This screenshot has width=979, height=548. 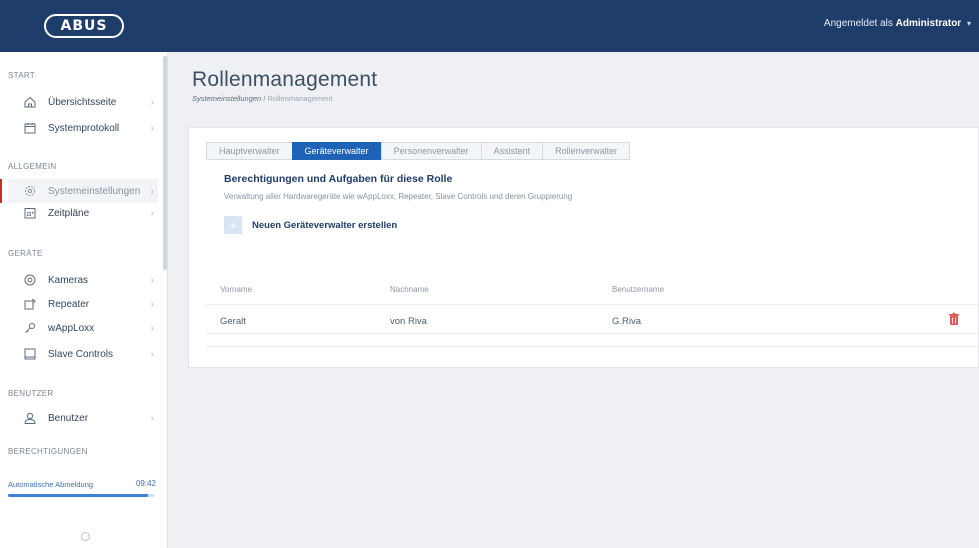 I want to click on sidebar-item-benutzer: Benutzer ›, so click(x=83, y=418).